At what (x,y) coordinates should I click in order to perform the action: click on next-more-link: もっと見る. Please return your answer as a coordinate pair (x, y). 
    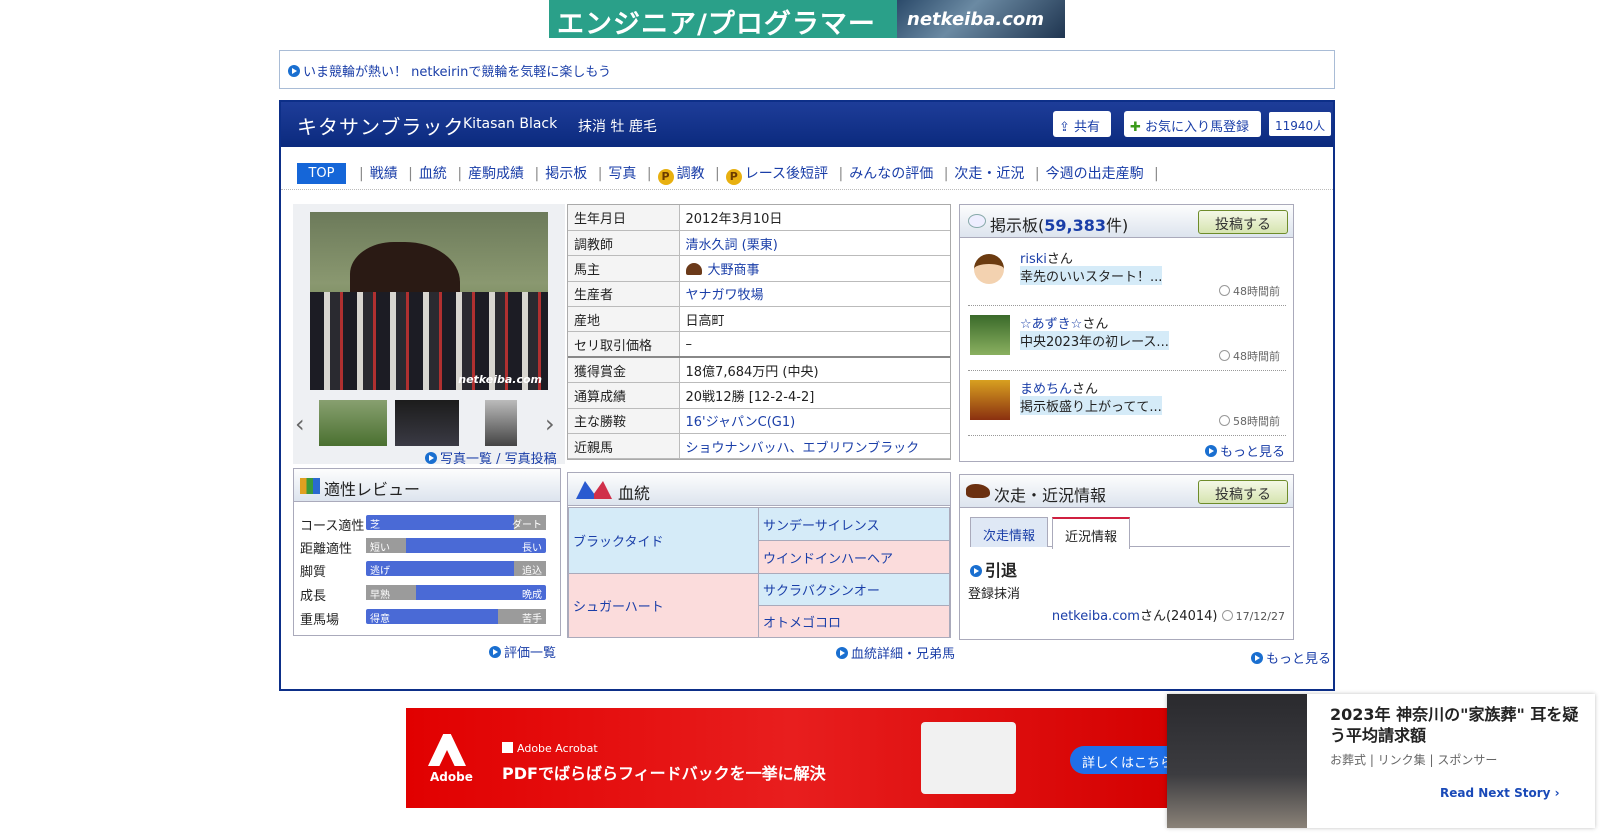
    Looking at the image, I should click on (1298, 659).